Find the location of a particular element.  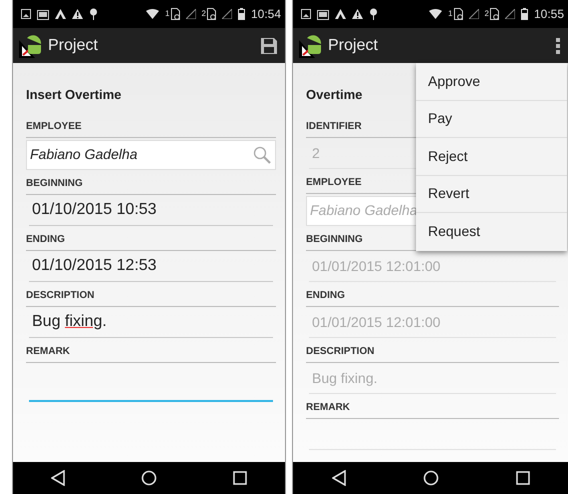

search-field: Fabiano Gadelha is located at coordinates (151, 155).